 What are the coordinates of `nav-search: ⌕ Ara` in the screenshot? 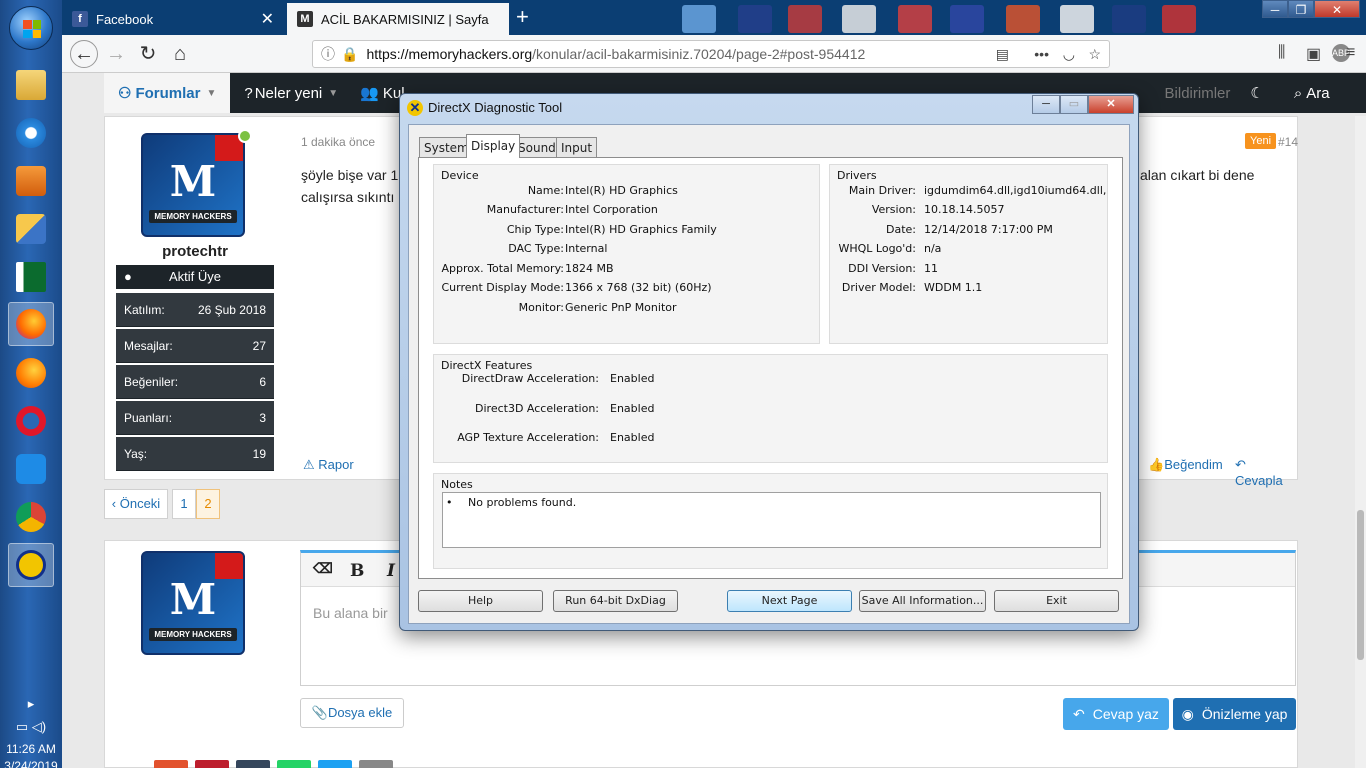 It's located at (1312, 93).